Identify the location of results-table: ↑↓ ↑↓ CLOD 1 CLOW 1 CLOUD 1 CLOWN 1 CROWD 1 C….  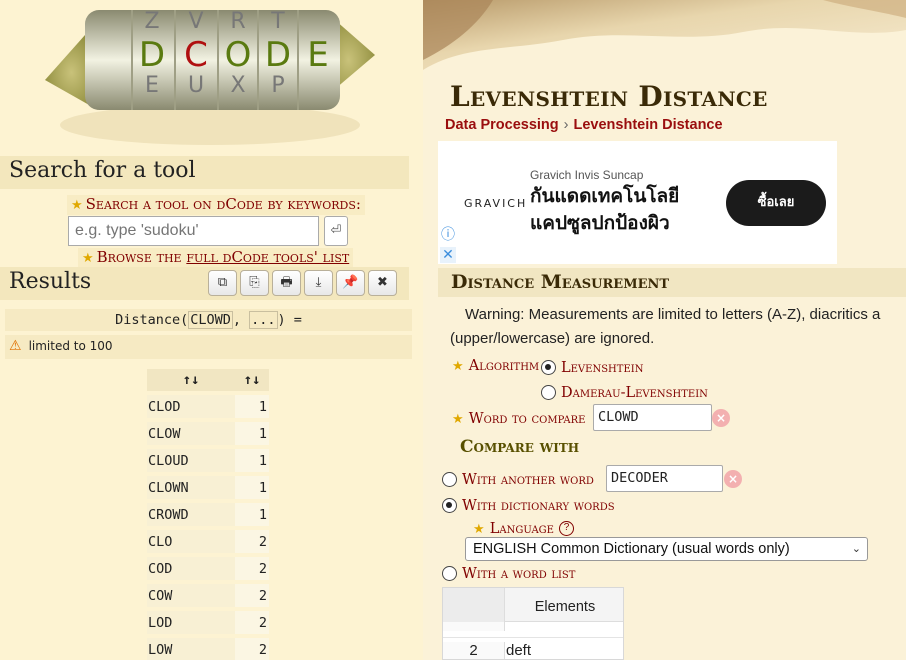
(208, 512).